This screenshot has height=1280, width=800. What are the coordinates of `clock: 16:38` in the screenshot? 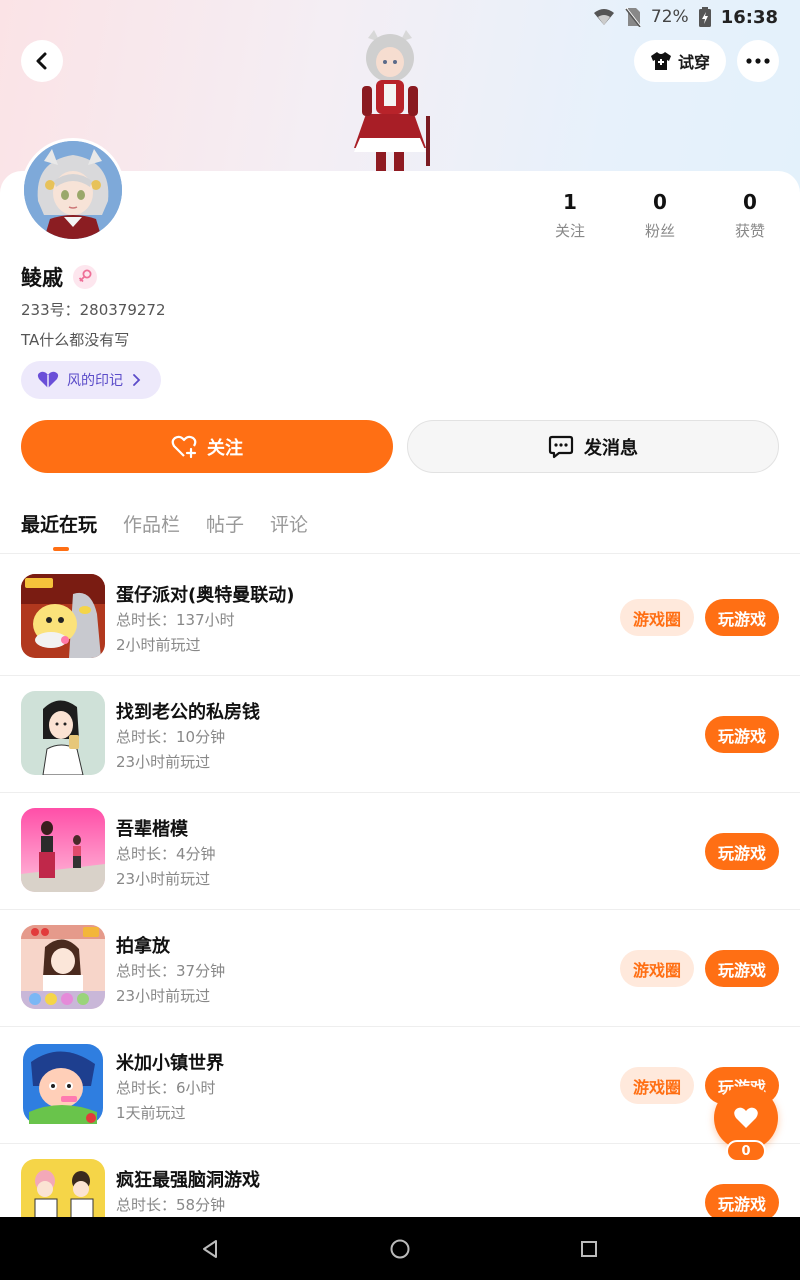 It's located at (749, 17).